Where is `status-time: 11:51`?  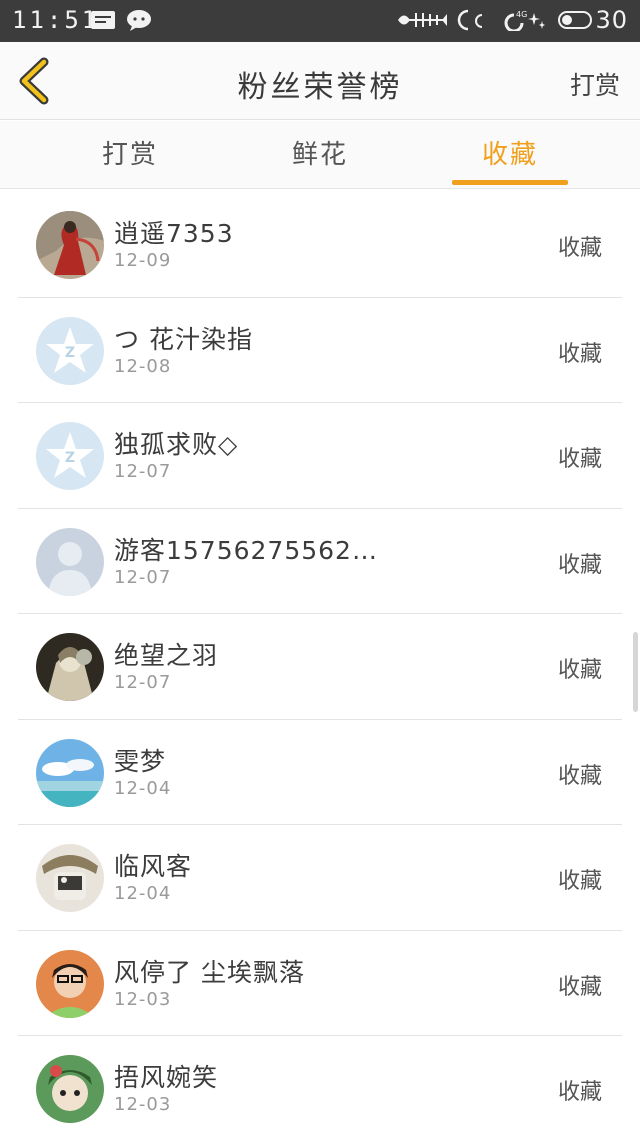 status-time: 11:51 is located at coordinates (56, 20).